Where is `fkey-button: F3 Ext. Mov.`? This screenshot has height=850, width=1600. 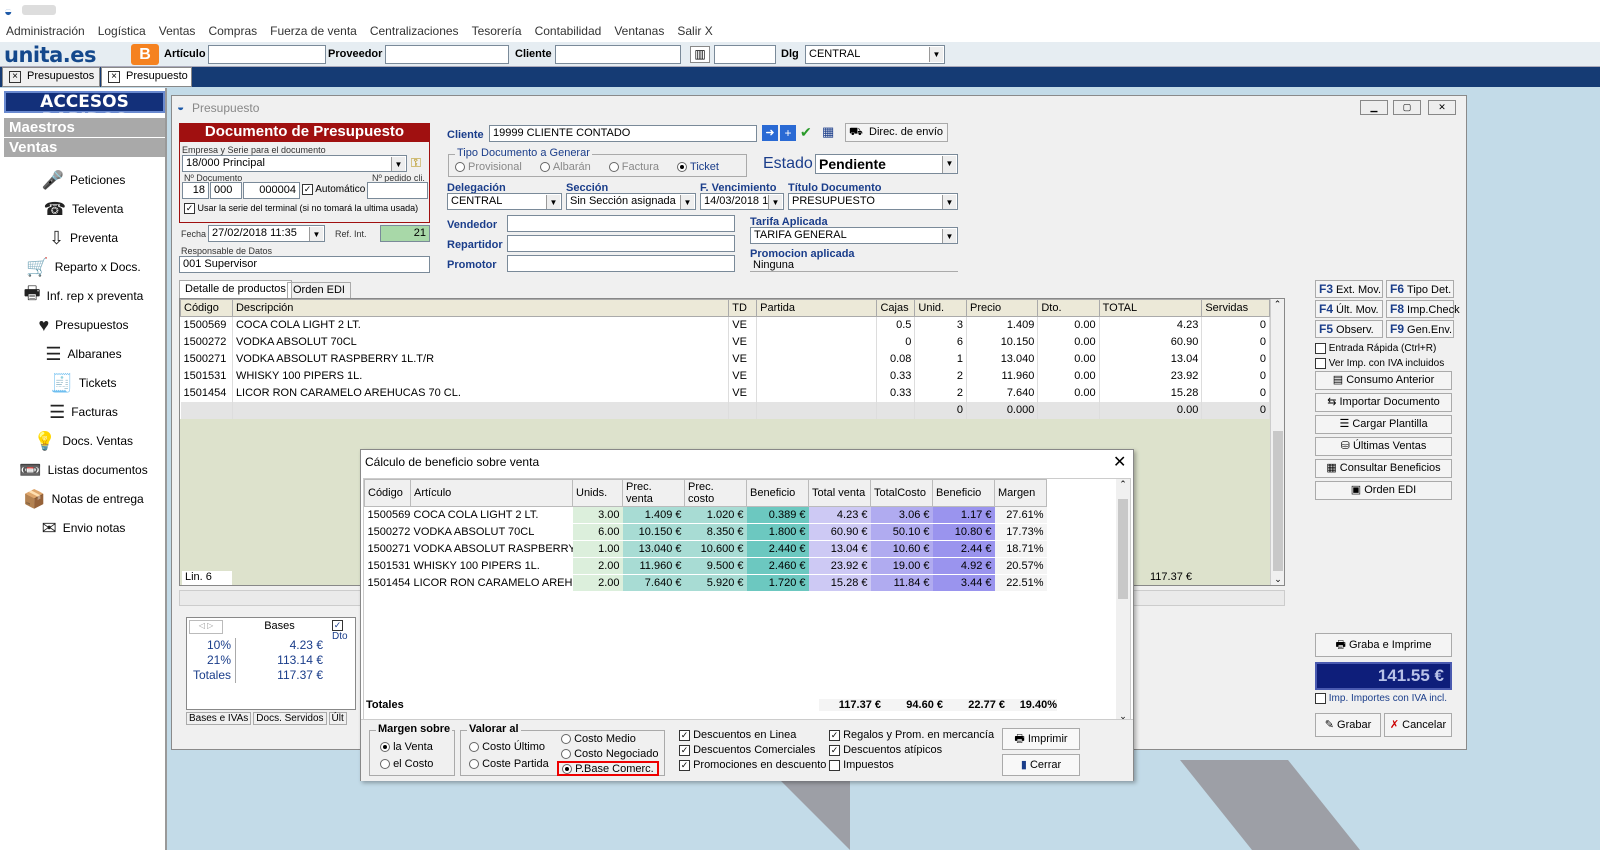
fkey-button: F3 Ext. Mov. is located at coordinates (1349, 289).